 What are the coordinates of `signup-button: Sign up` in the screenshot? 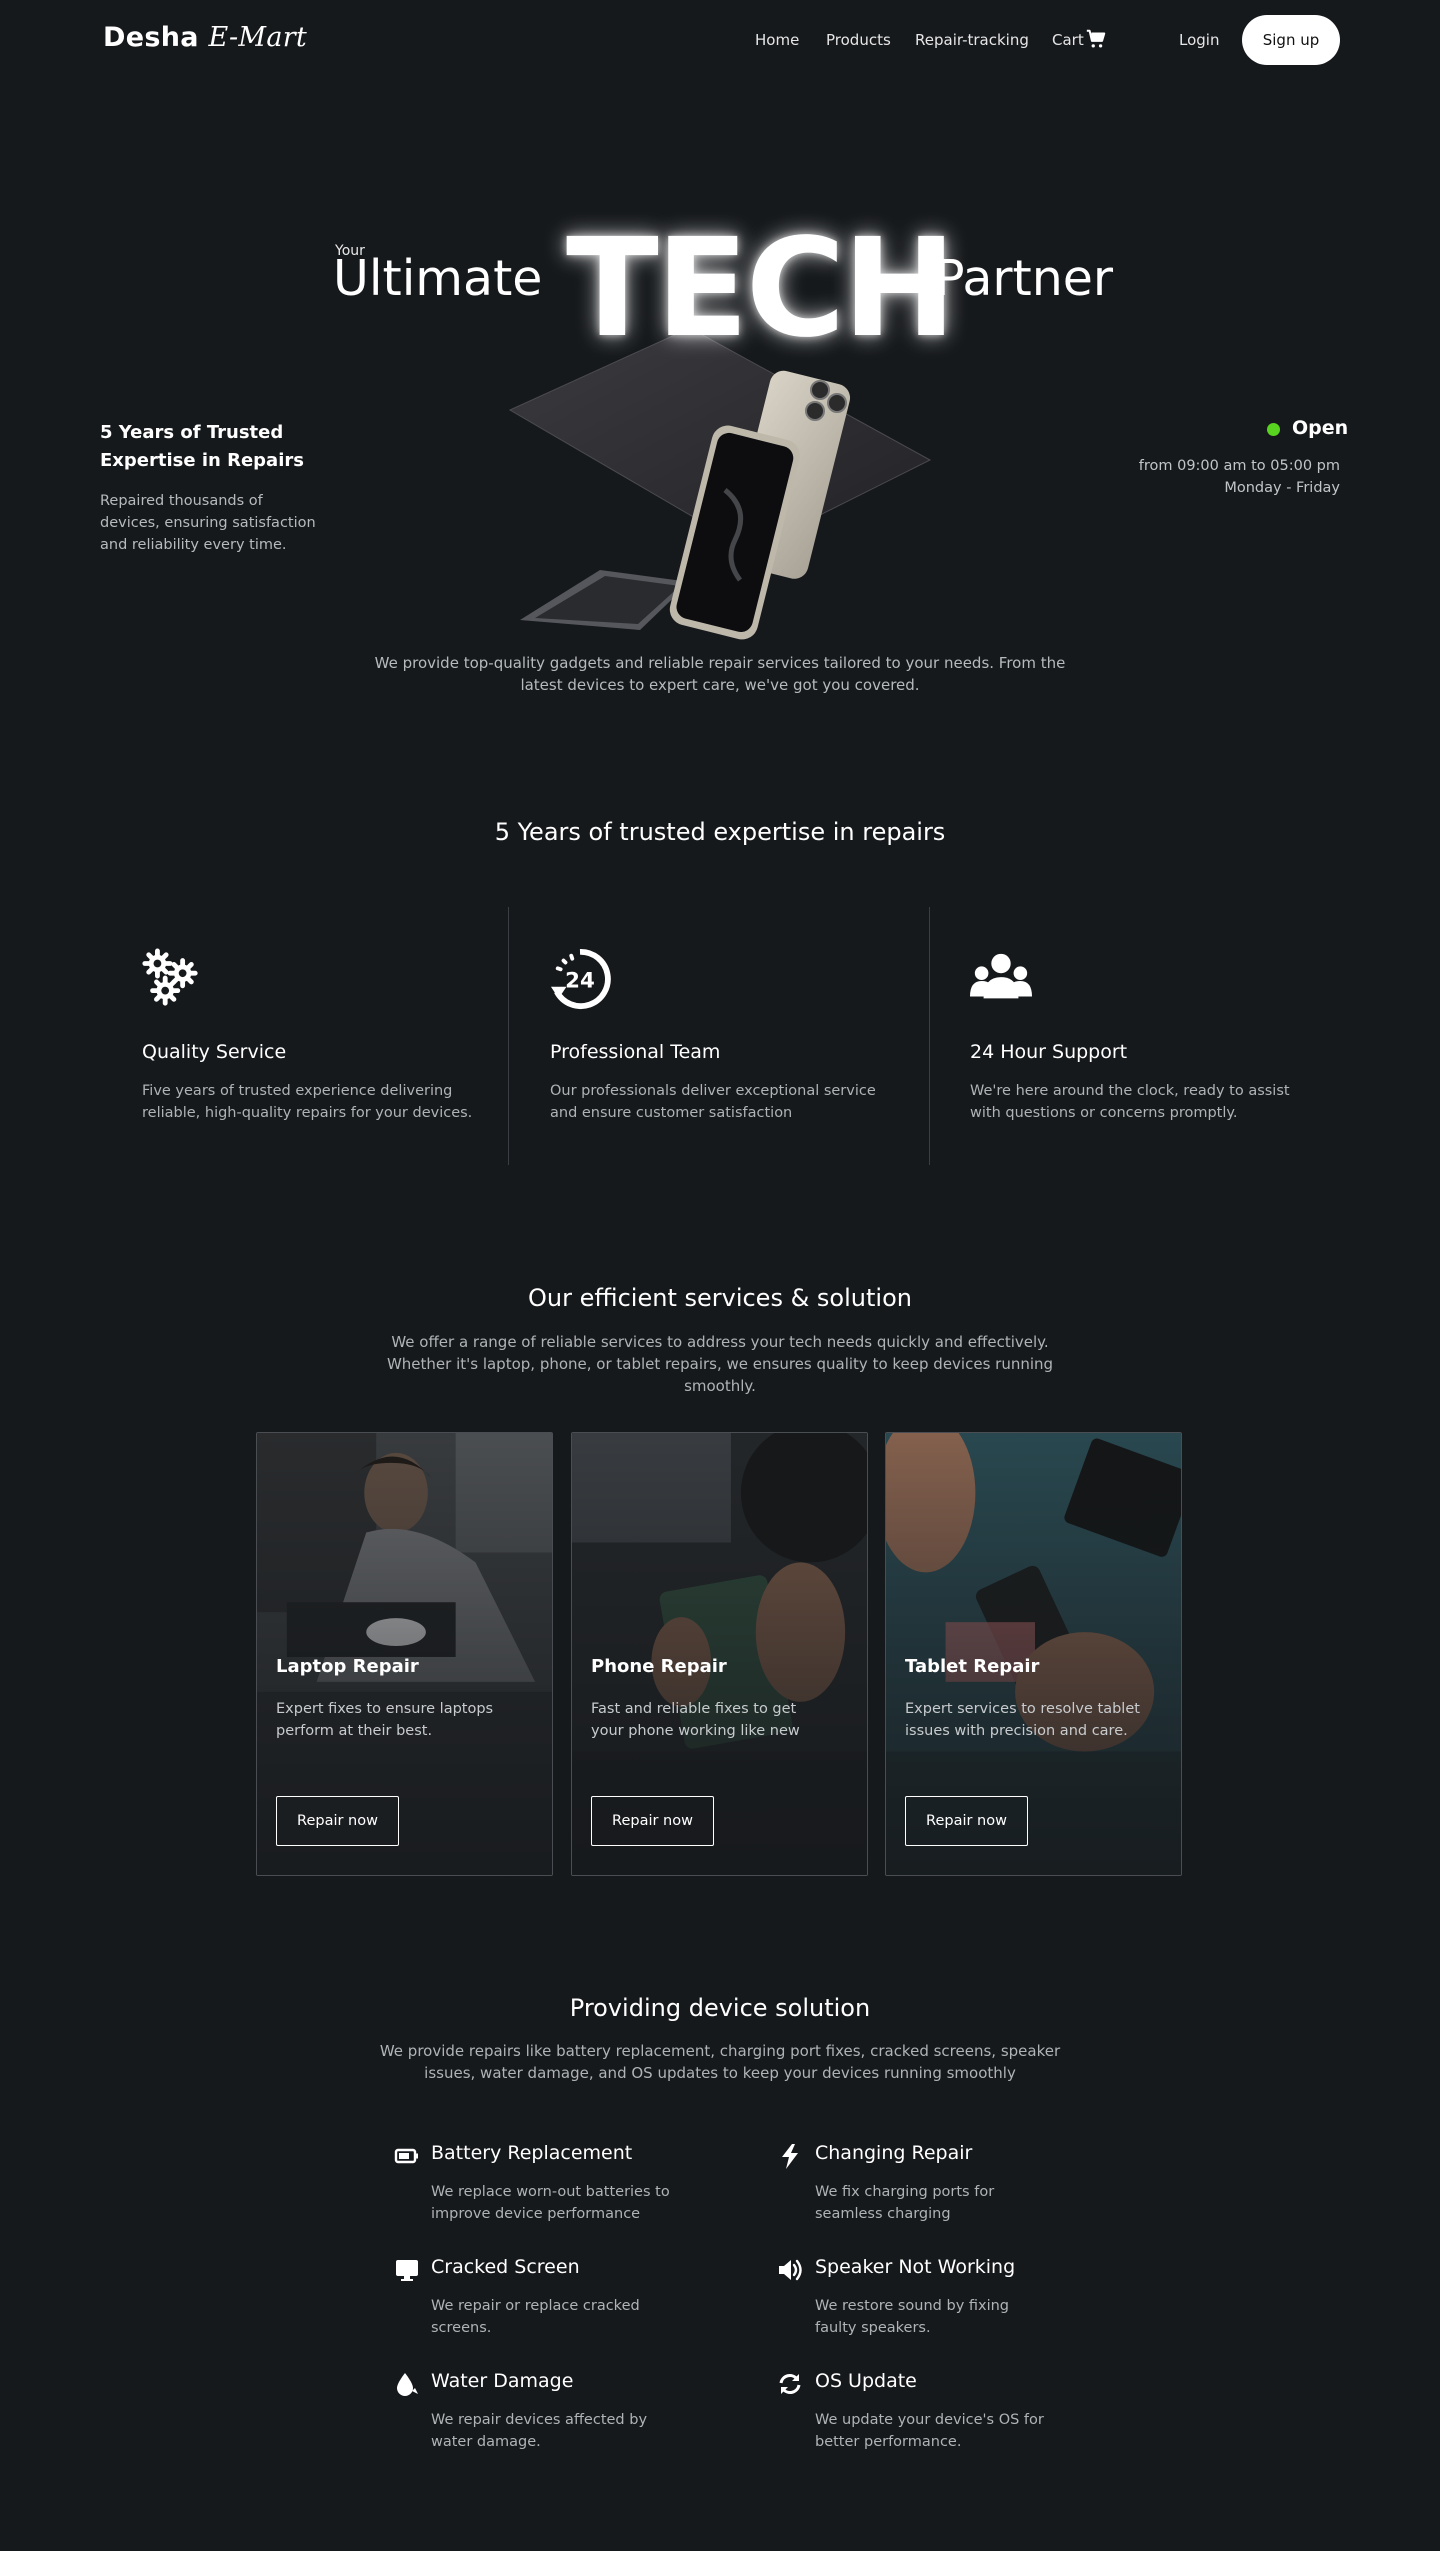 It's located at (1291, 40).